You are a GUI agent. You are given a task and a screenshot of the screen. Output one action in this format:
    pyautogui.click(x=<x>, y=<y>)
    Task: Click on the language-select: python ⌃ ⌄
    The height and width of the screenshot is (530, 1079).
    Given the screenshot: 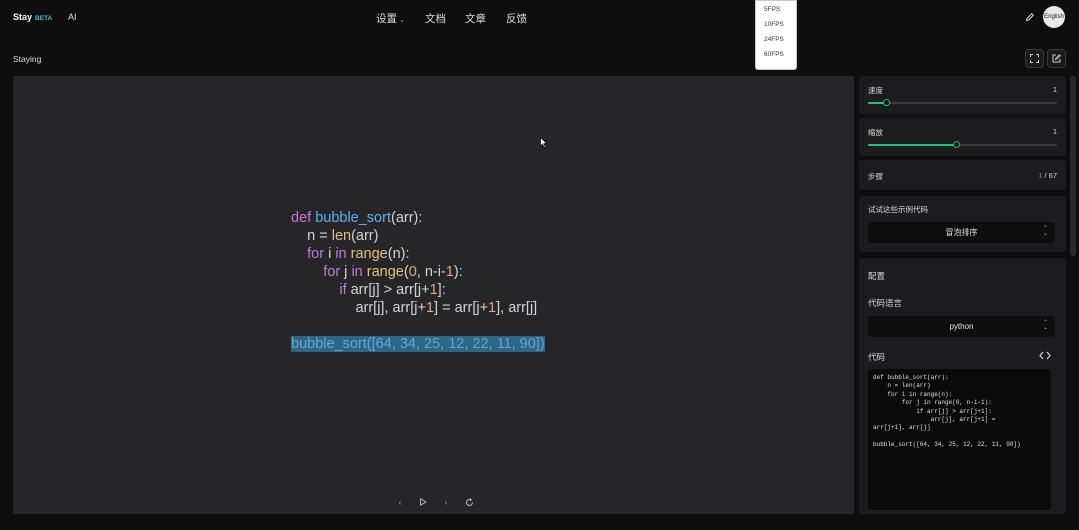 What is the action you would take?
    pyautogui.click(x=961, y=326)
    